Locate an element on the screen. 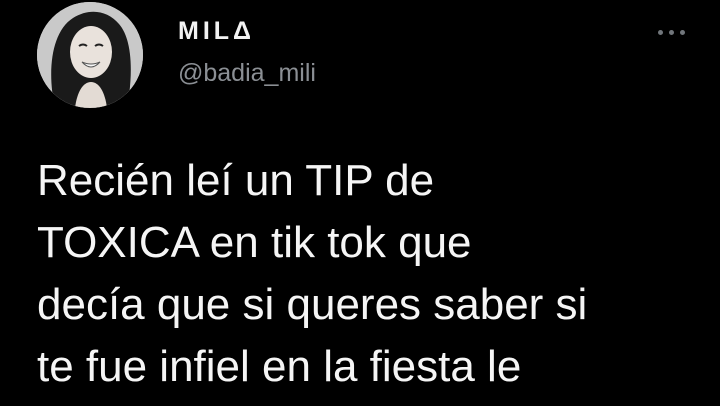 This screenshot has width=720, height=406. tweet-header: MILΔ @badia_mili is located at coordinates (247, 51).